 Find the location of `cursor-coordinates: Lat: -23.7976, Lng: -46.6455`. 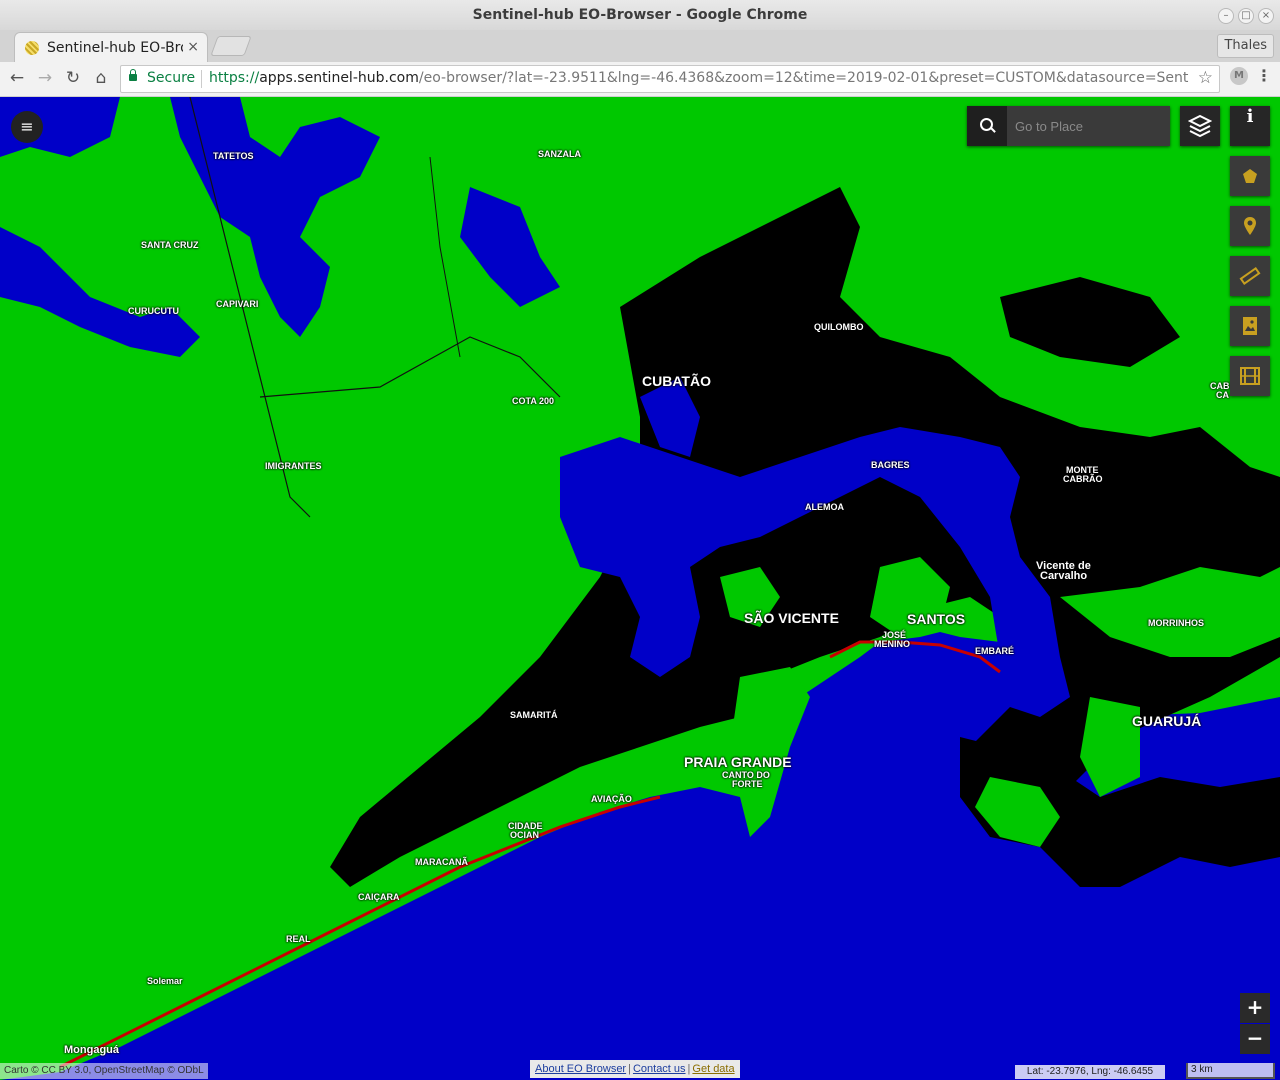

cursor-coordinates: Lat: -23.7976, Lng: -46.6455 is located at coordinates (1090, 1072).